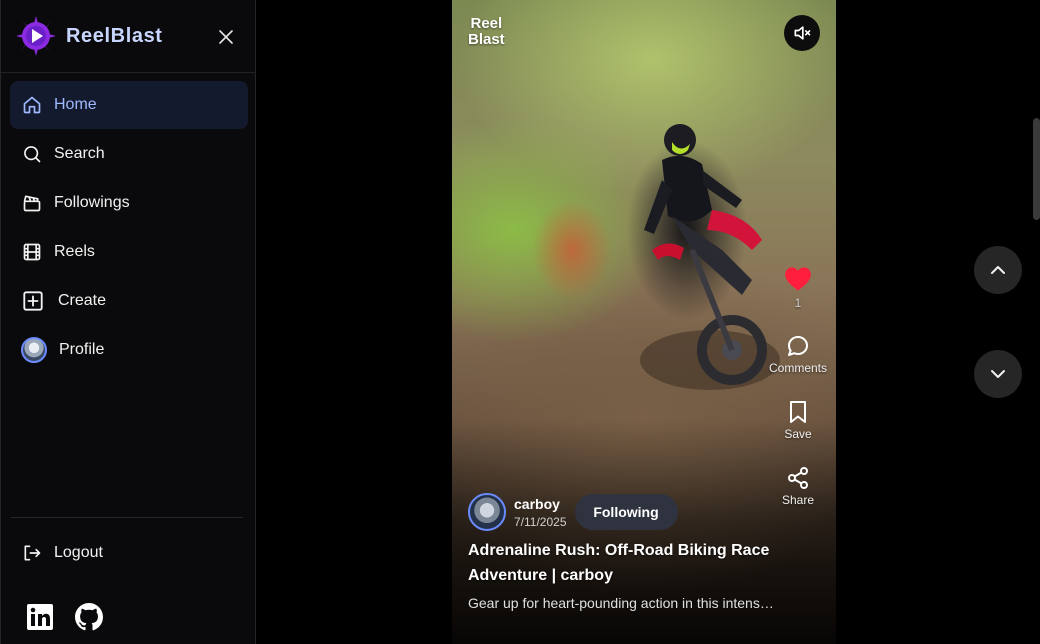 This screenshot has height=644, width=1040. I want to click on home-icon, so click(32, 105).